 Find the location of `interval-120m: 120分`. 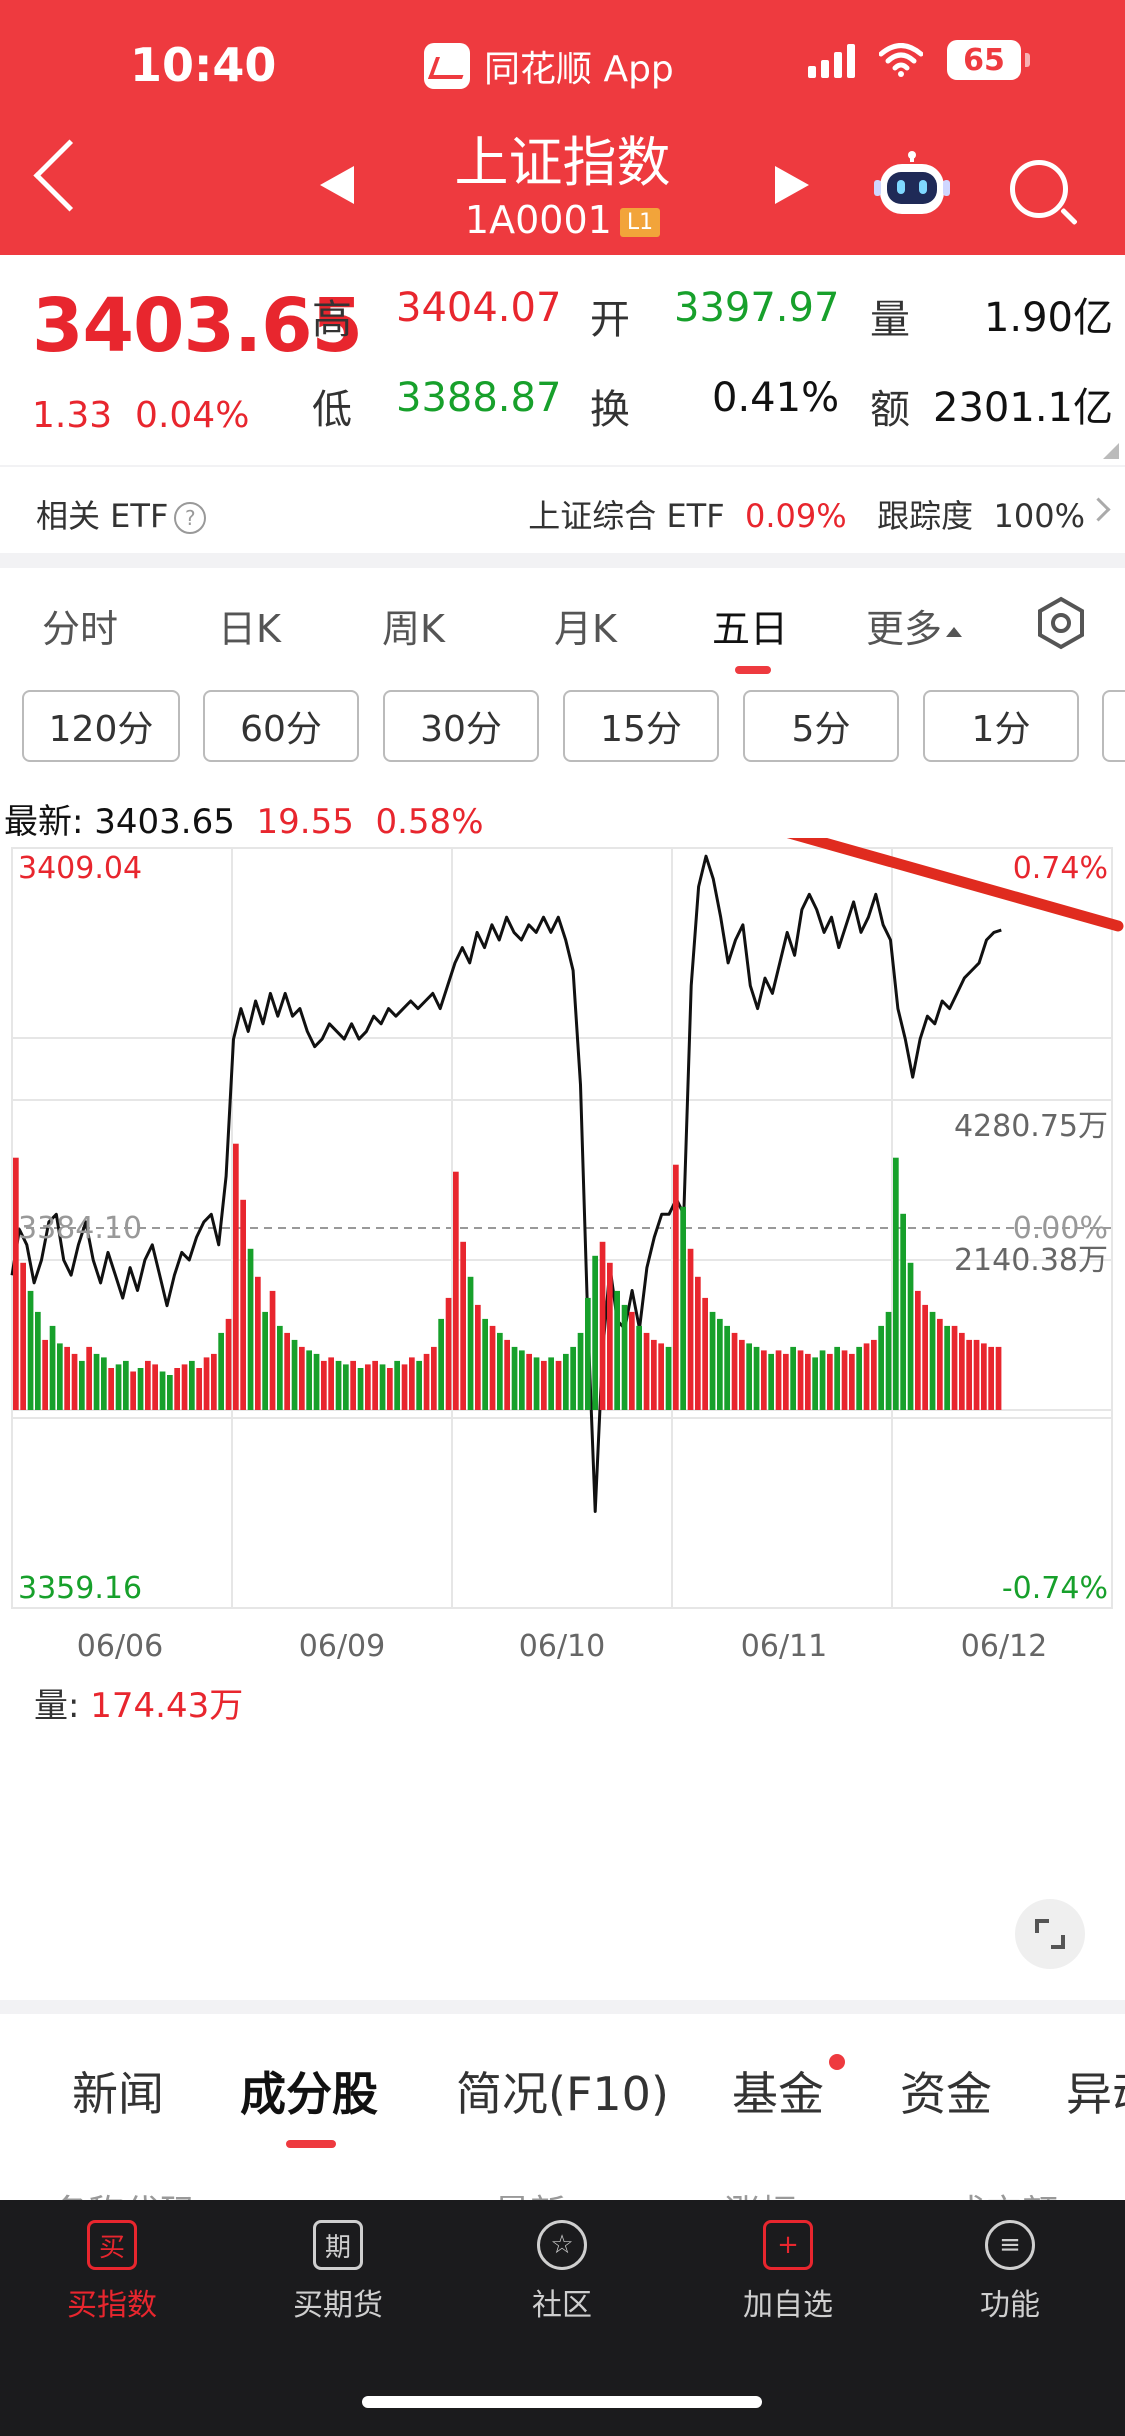

interval-120m: 120分 is located at coordinates (101, 726).